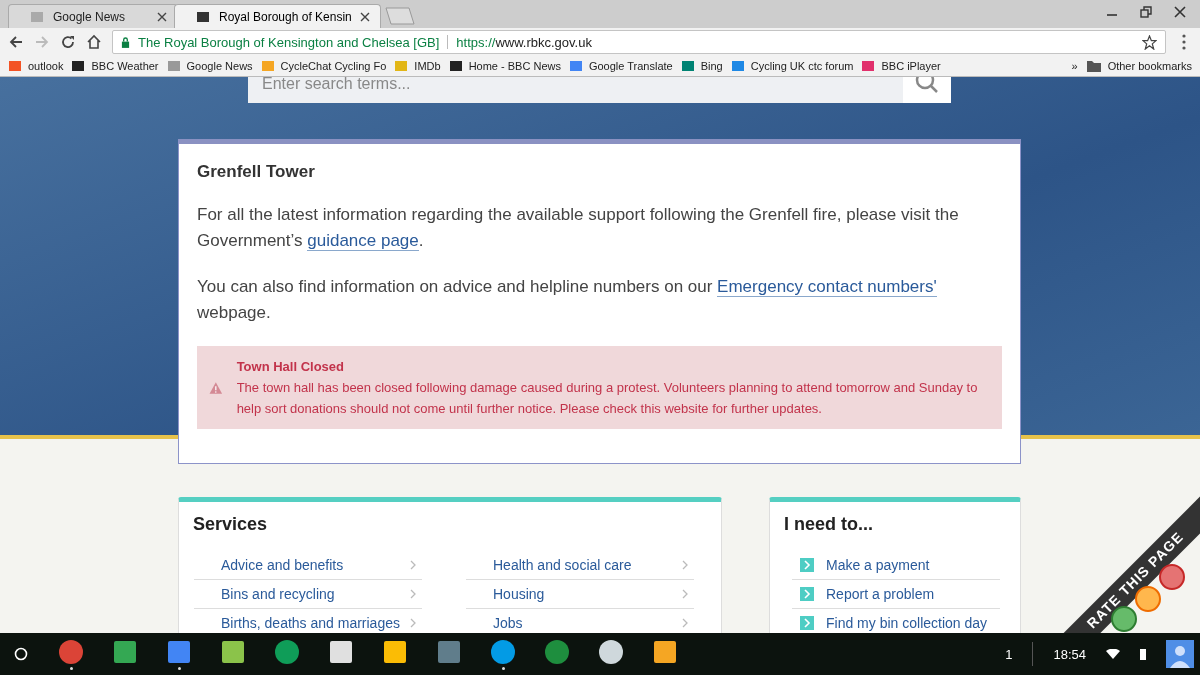  Describe the element at coordinates (896, 594) in the screenshot. I see `task-link: Report a problem` at that location.